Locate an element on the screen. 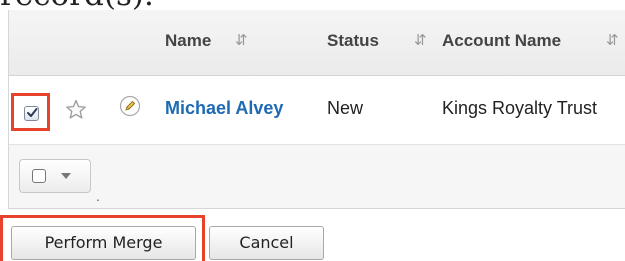 The height and width of the screenshot is (261, 625). pencil-icon is located at coordinates (130, 106).